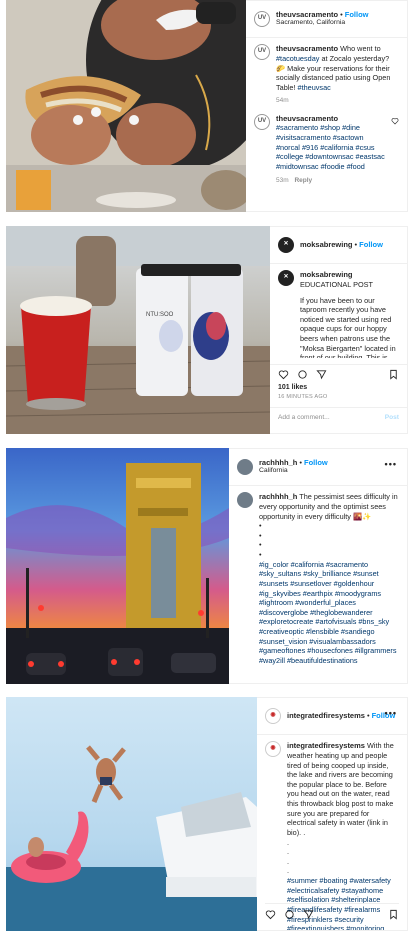  Describe the element at coordinates (326, 274) in the screenshot. I see `caption-username: moksabrewing` at that location.